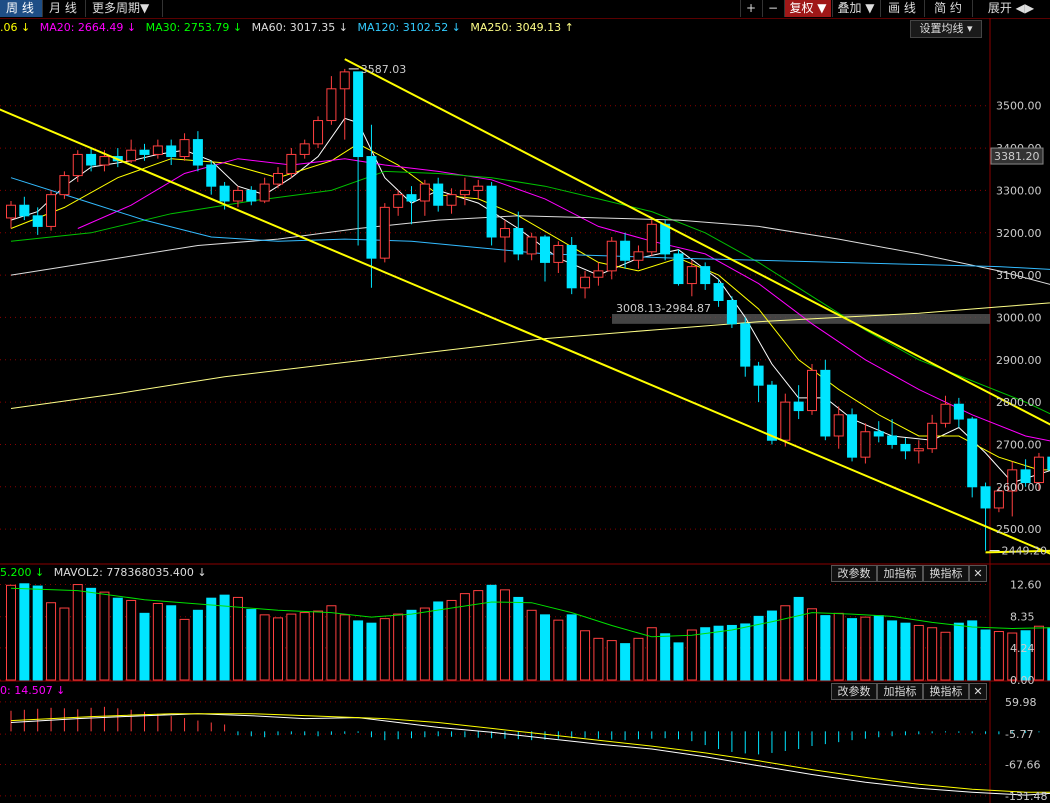 This screenshot has width=1050, height=803. I want to click on macd-dif-line, so click(530, 754).